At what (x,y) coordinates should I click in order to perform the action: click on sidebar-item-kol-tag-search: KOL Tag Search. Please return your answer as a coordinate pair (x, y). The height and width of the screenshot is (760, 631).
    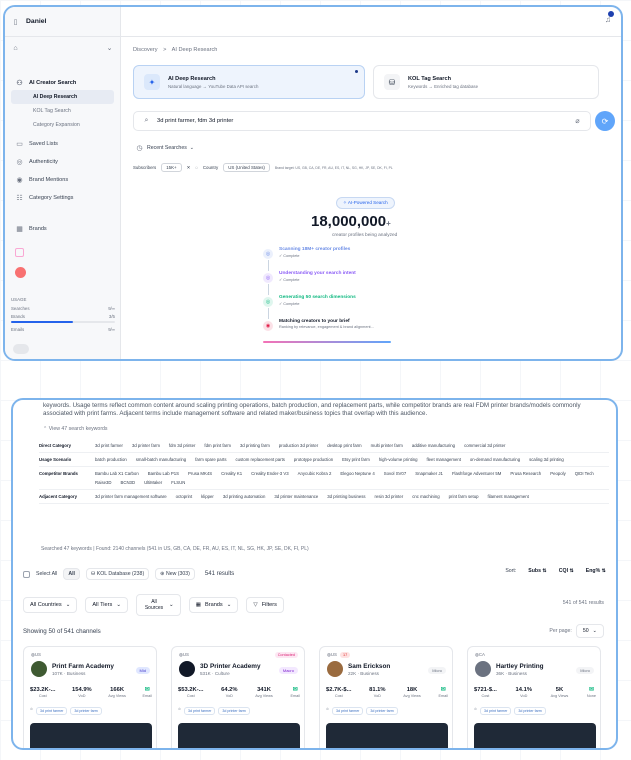
    Looking at the image, I should click on (62, 111).